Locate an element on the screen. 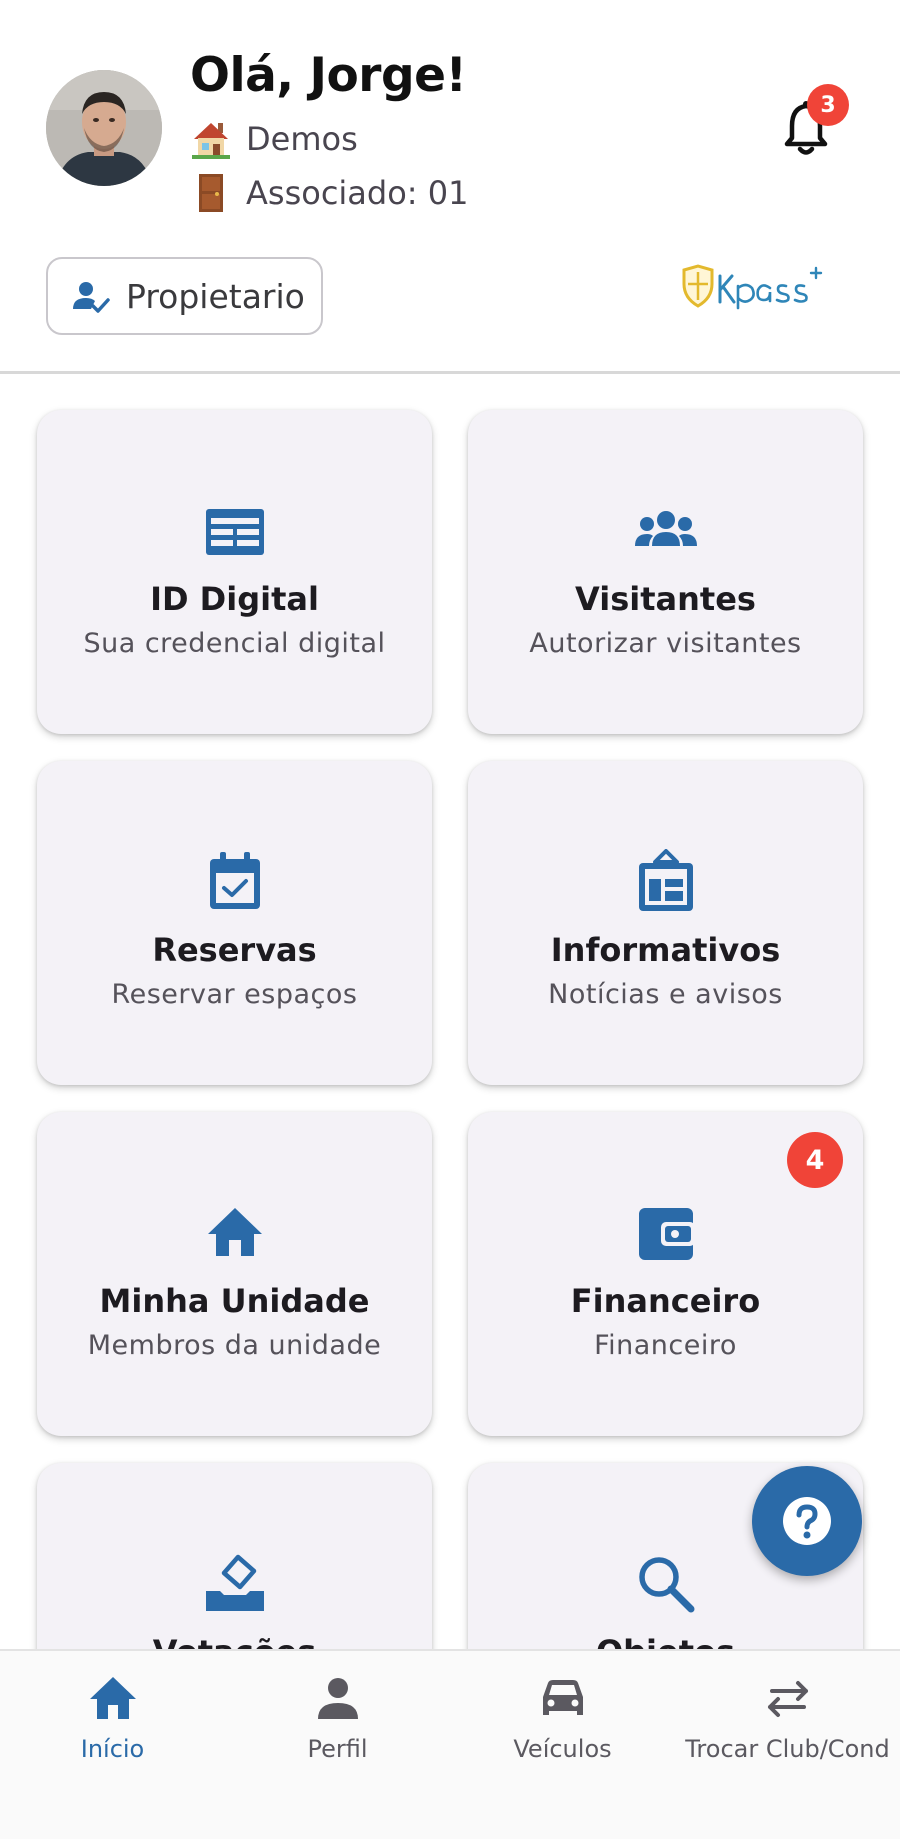 The width and height of the screenshot is (900, 1839). nav-label: Início is located at coordinates (112, 1749).